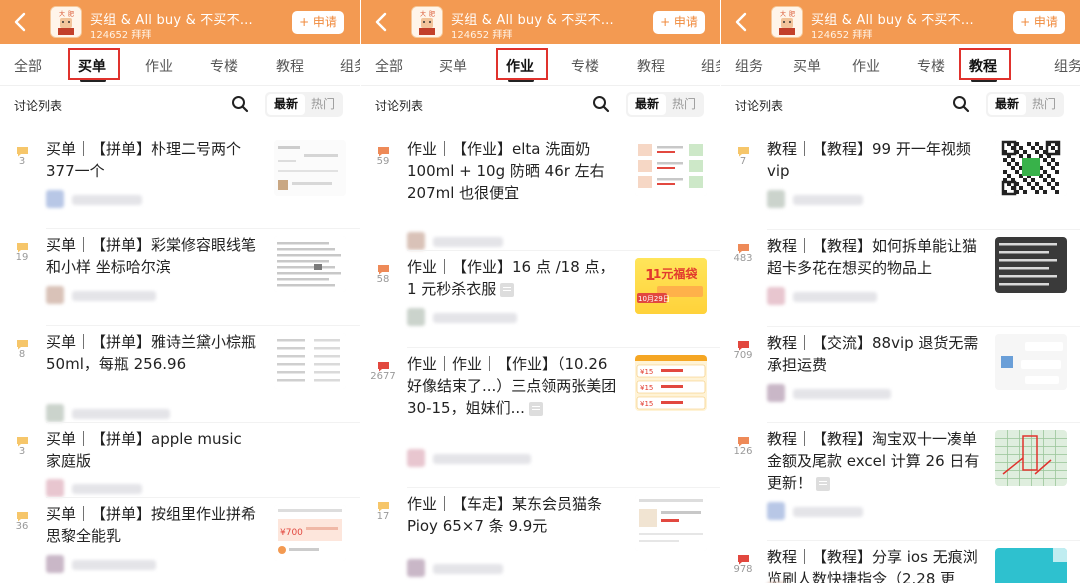 This screenshot has height=583, width=1080. Describe the element at coordinates (505, 515) in the screenshot. I see `post-title-text: 作业｜【车走】某东会员猫条 Pioy 65×7 条 9.9元` at that location.